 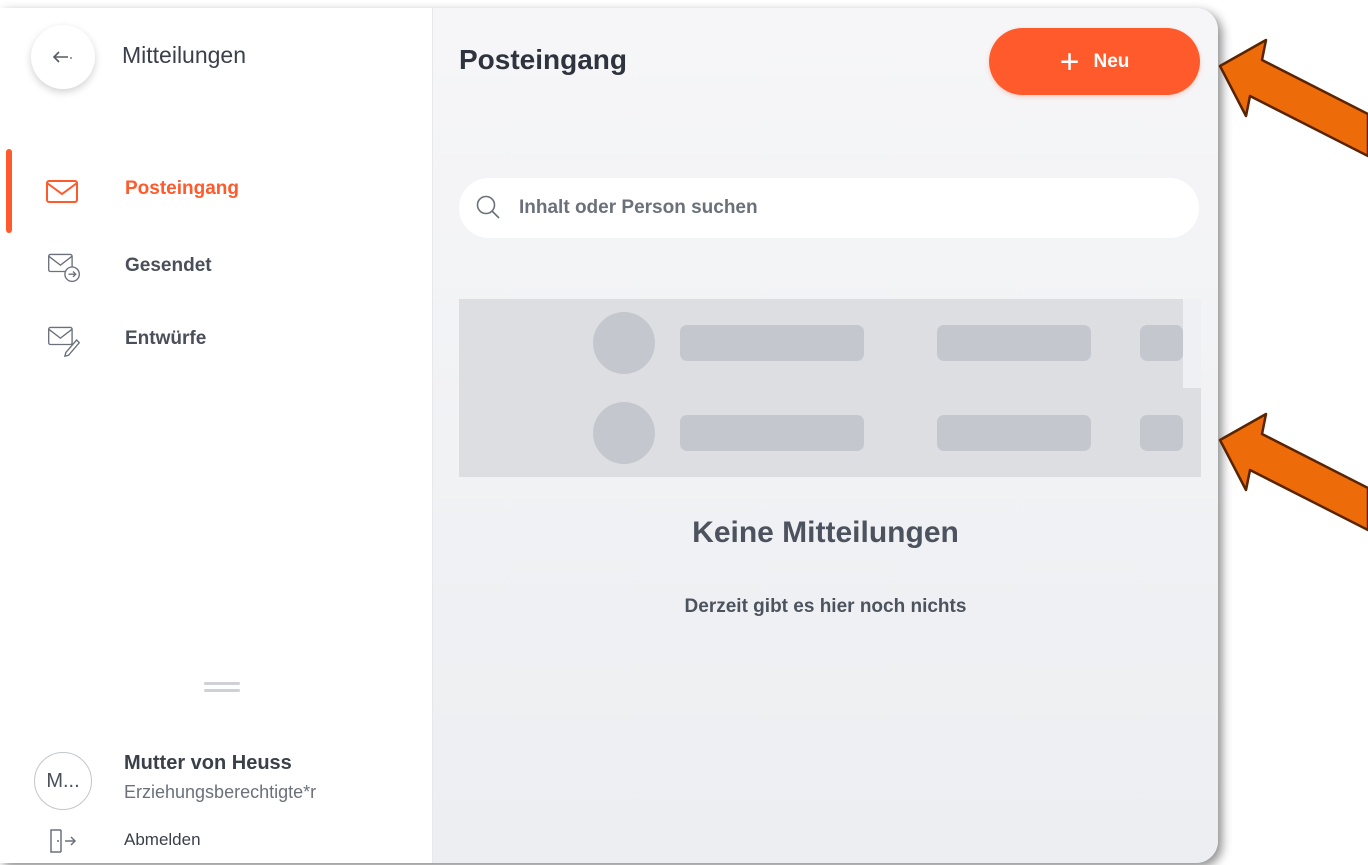 What do you see at coordinates (222, 687) in the screenshot?
I see `drag-handle` at bounding box center [222, 687].